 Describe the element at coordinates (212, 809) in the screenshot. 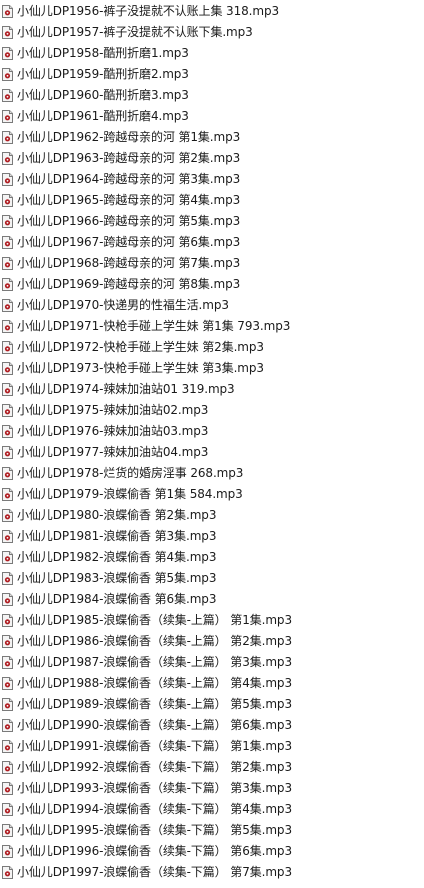

I see `file-list-item: 小仙儿DP1994-浪蝶偷香（续集-下篇） 第4集.mp3` at that location.